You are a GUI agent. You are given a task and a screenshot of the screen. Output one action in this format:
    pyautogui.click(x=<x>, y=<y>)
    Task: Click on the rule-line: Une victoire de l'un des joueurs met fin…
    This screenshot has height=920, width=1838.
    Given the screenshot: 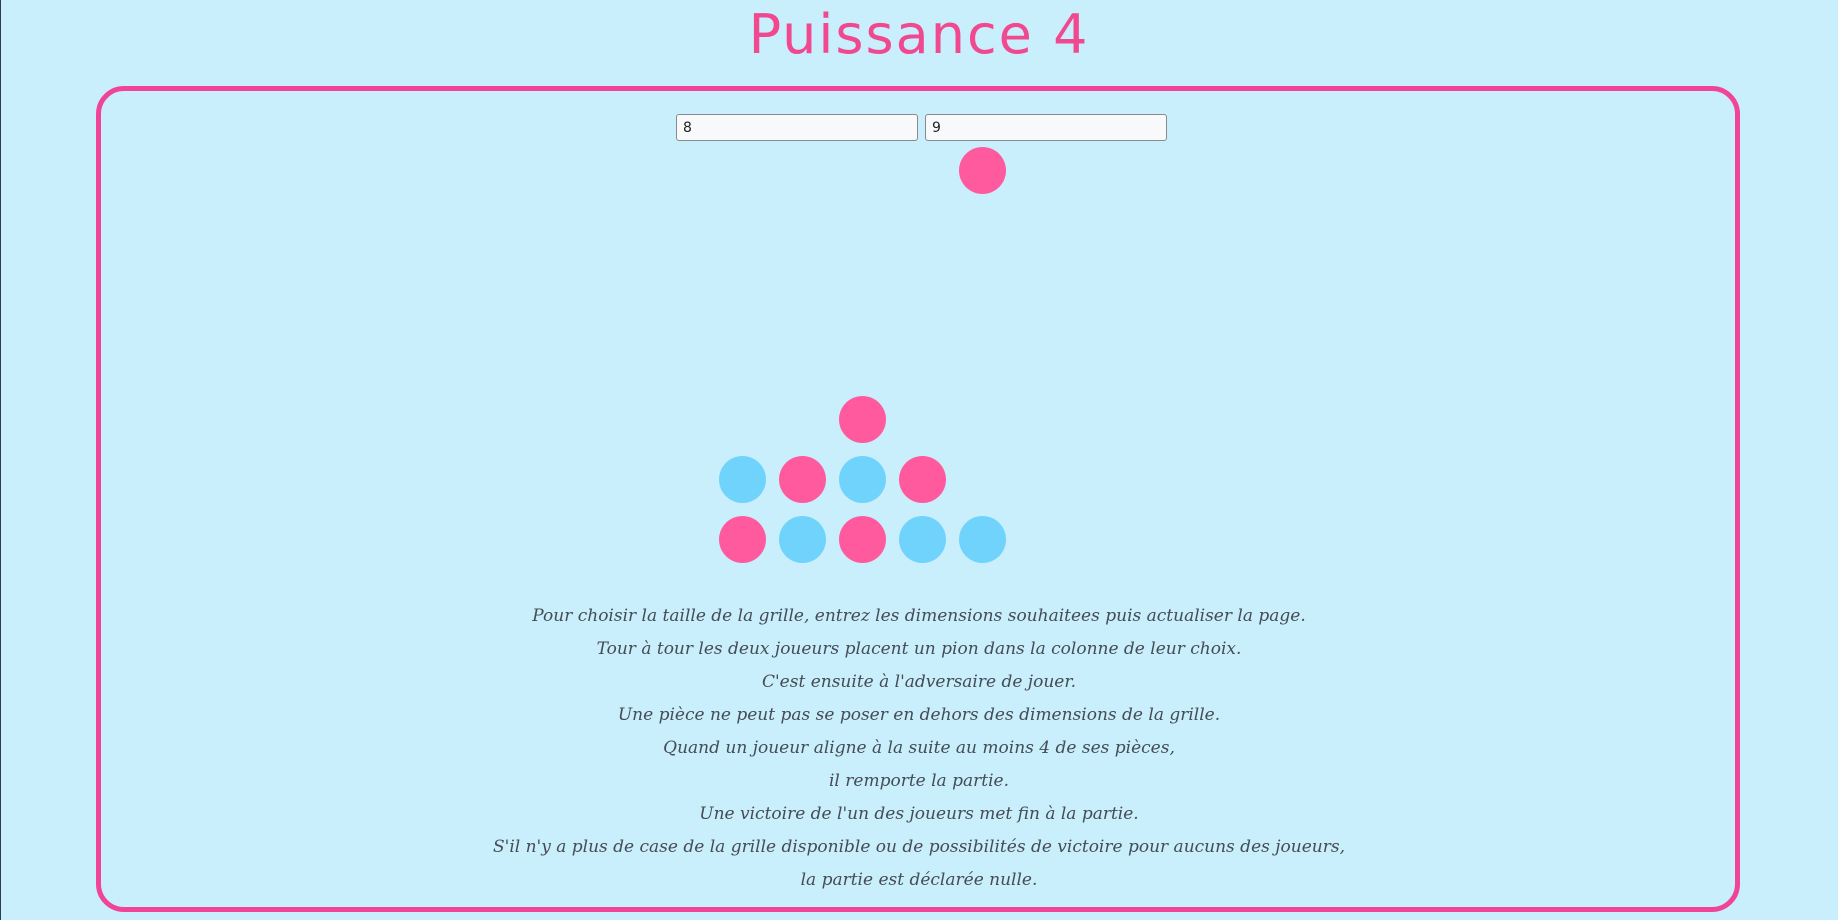 What is the action you would take?
    pyautogui.click(x=919, y=814)
    